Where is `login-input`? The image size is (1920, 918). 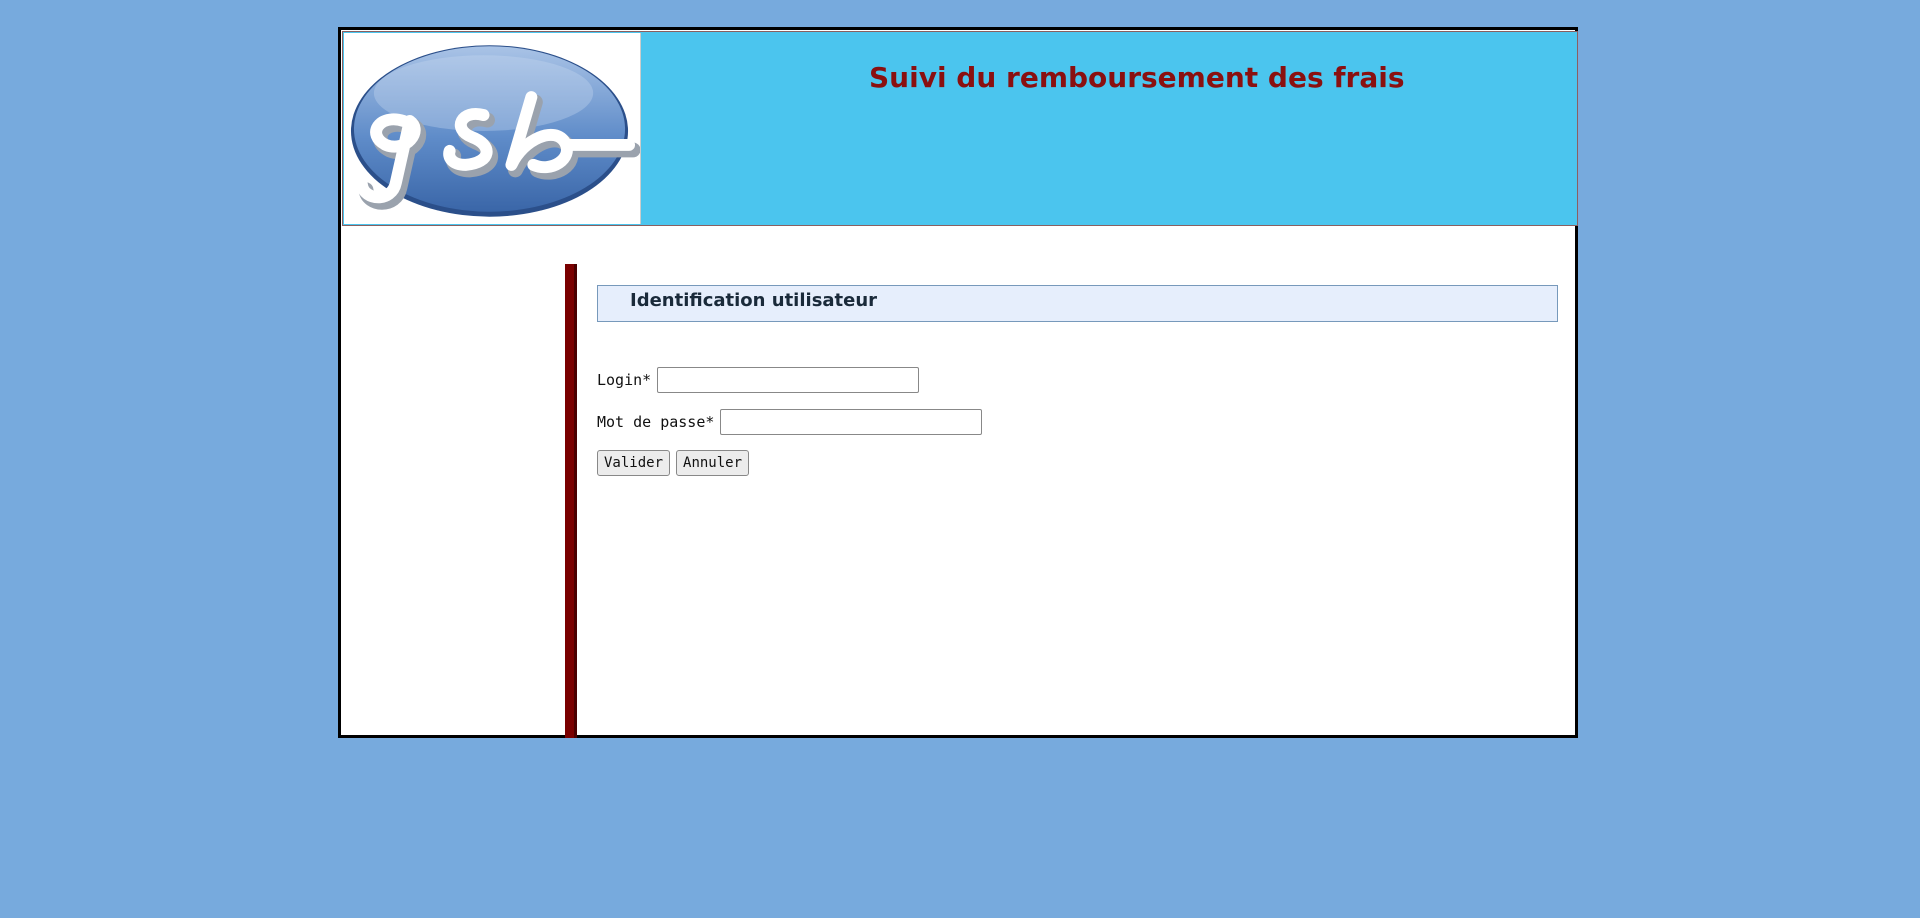
login-input is located at coordinates (788, 380).